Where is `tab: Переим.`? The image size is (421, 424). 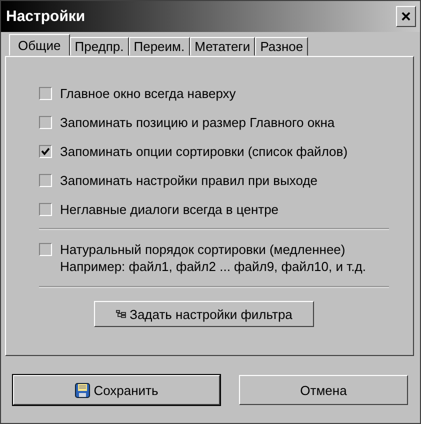 tab: Переим. is located at coordinates (159, 46).